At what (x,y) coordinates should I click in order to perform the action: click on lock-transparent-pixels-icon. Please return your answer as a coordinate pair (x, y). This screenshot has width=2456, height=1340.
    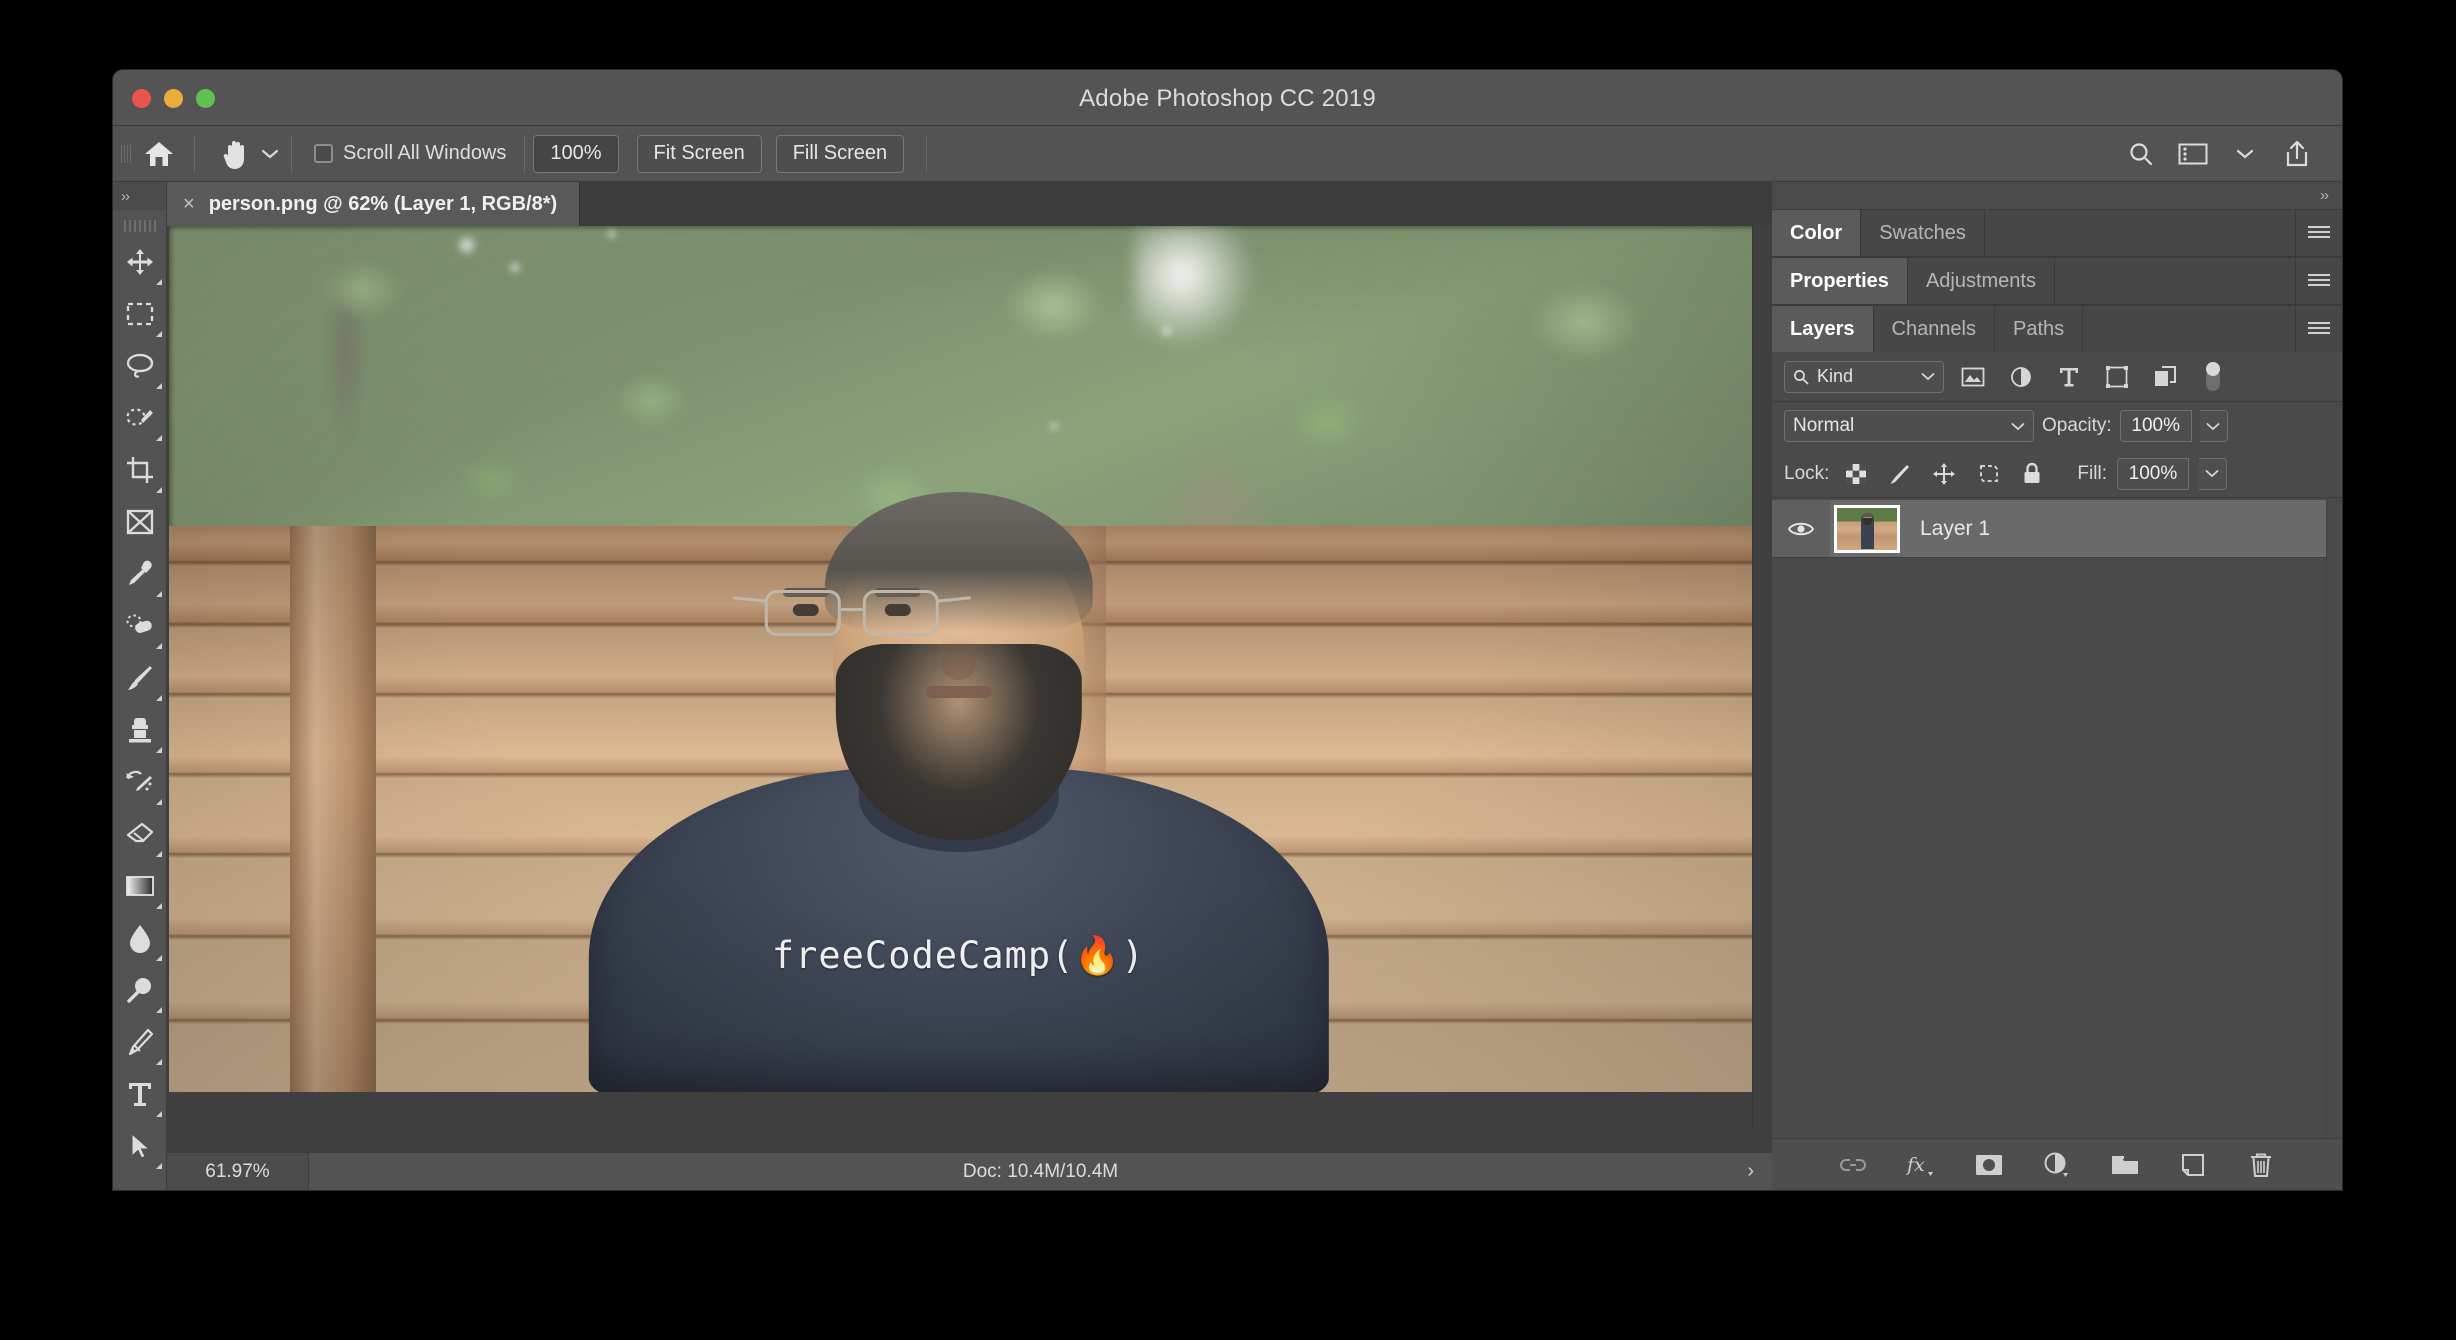
    Looking at the image, I should click on (1856, 474).